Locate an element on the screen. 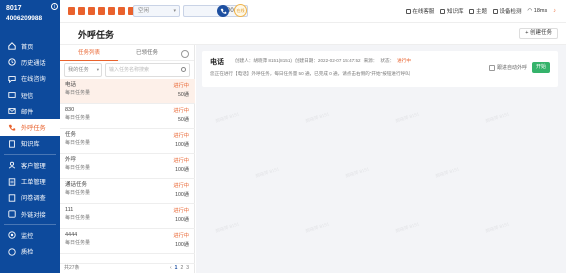 The width and height of the screenshot is (566, 273). sidebar-item-label: 首页 is located at coordinates (27, 47).